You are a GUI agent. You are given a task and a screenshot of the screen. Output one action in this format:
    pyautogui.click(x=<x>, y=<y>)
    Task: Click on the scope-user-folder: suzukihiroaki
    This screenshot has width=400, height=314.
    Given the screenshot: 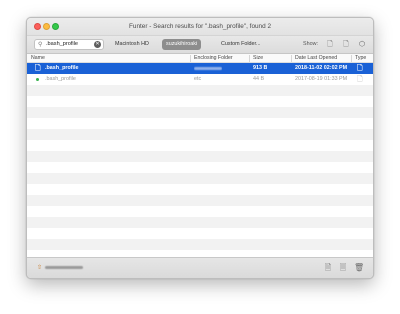 What is the action you would take?
    pyautogui.click(x=182, y=44)
    